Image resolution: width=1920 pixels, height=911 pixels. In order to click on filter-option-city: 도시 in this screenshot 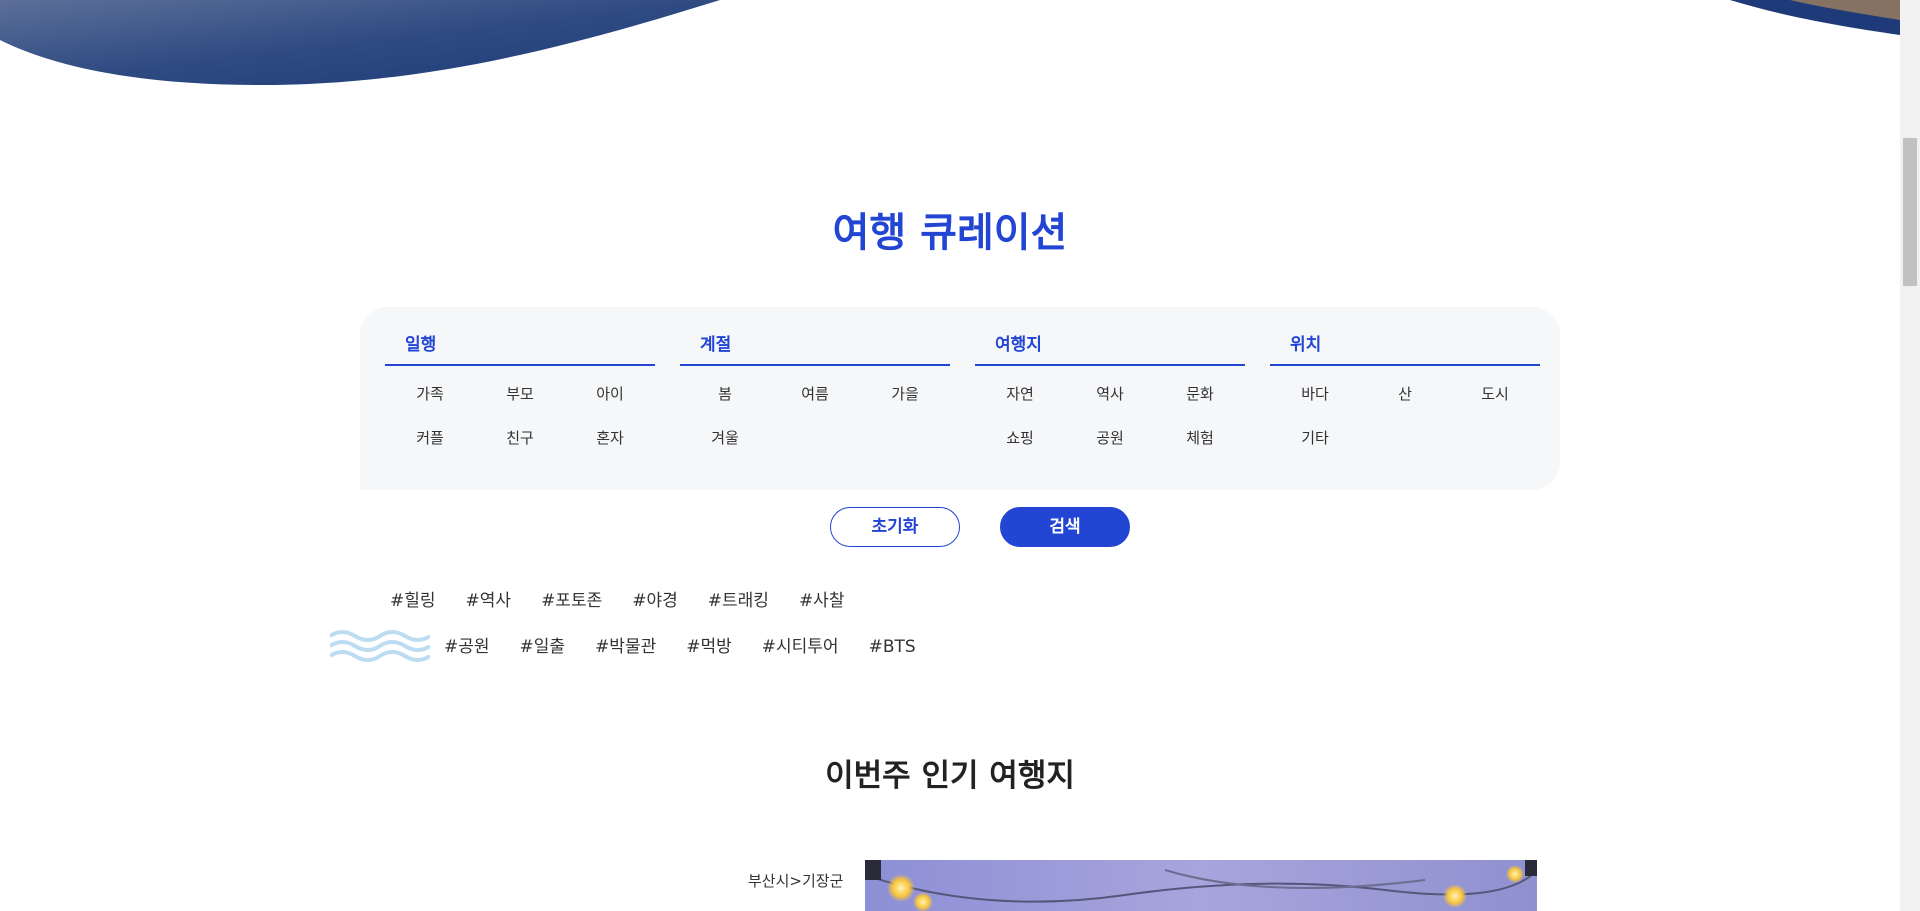, I will do `click(1495, 404)`.